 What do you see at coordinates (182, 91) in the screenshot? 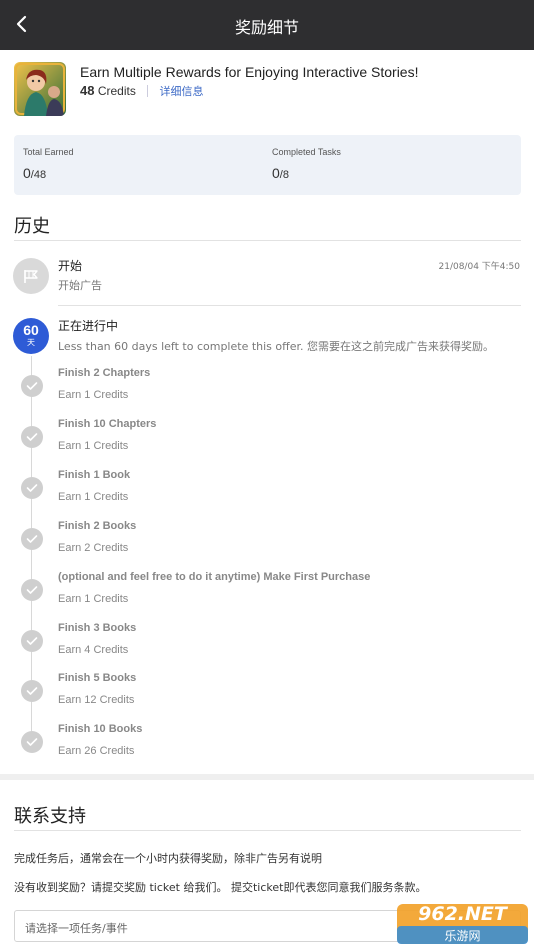
I see `details-link: 详细信息` at bounding box center [182, 91].